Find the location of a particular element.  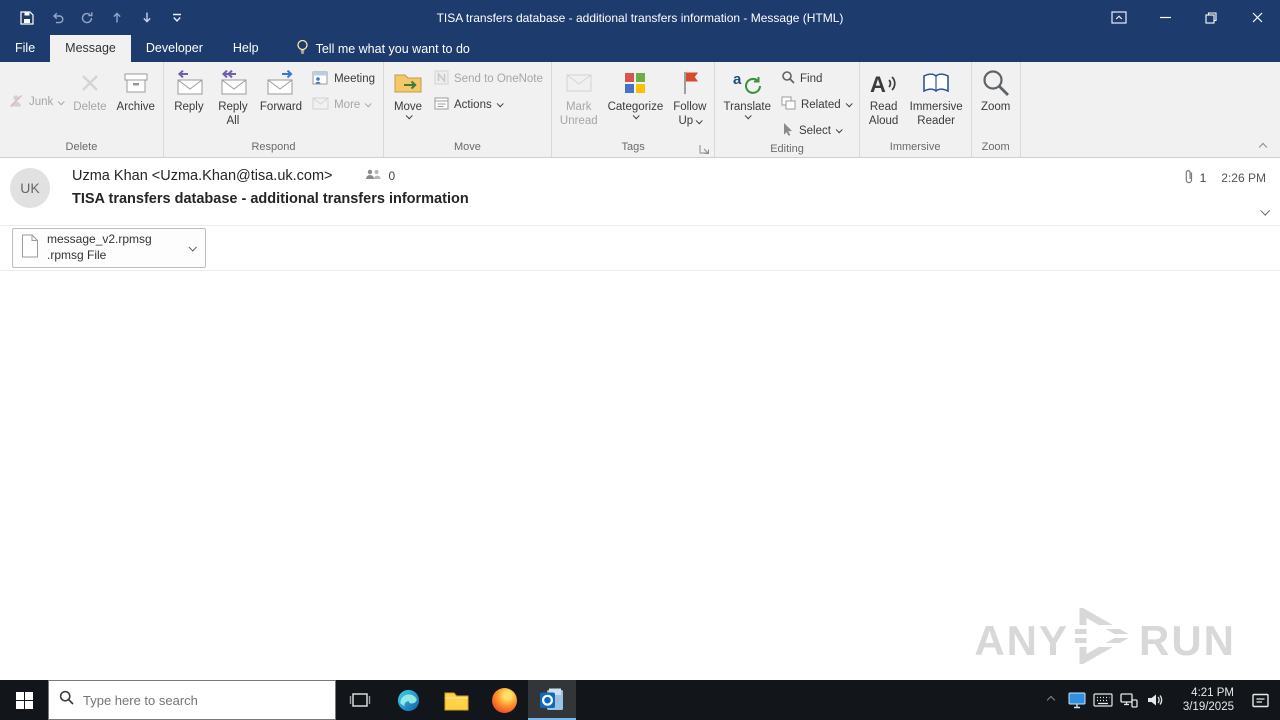

select-button: Select is located at coordinates (816, 130).